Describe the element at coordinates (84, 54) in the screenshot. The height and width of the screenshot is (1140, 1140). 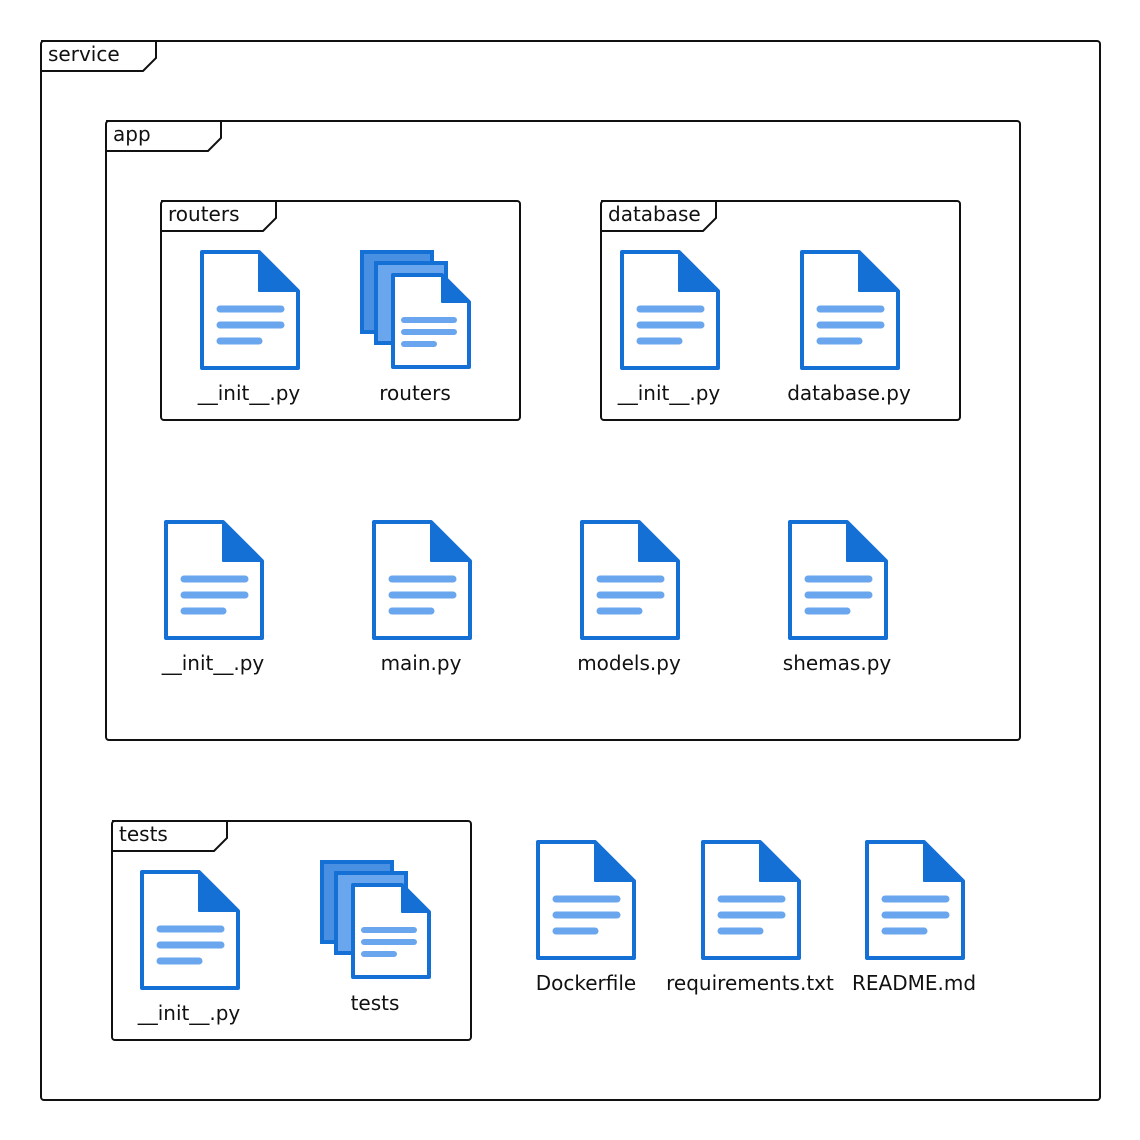
I see `package-label: service` at that location.